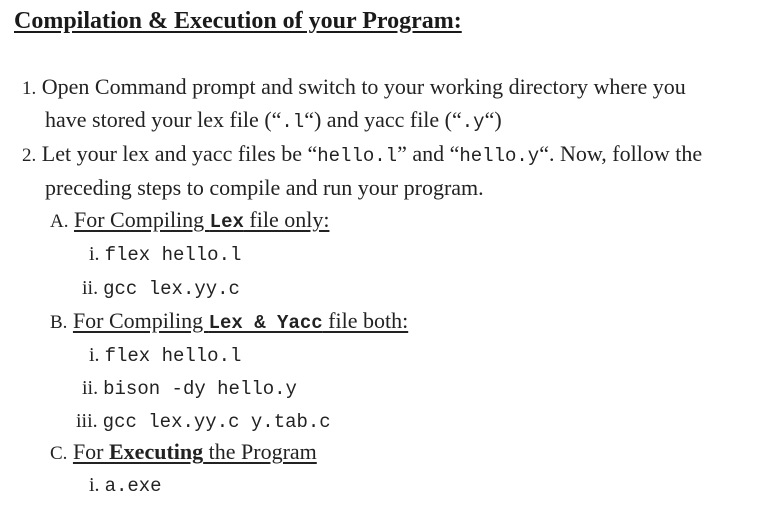 This screenshot has height=524, width=781. Describe the element at coordinates (473, 122) in the screenshot. I see `yacc-extension-code: .y` at that location.